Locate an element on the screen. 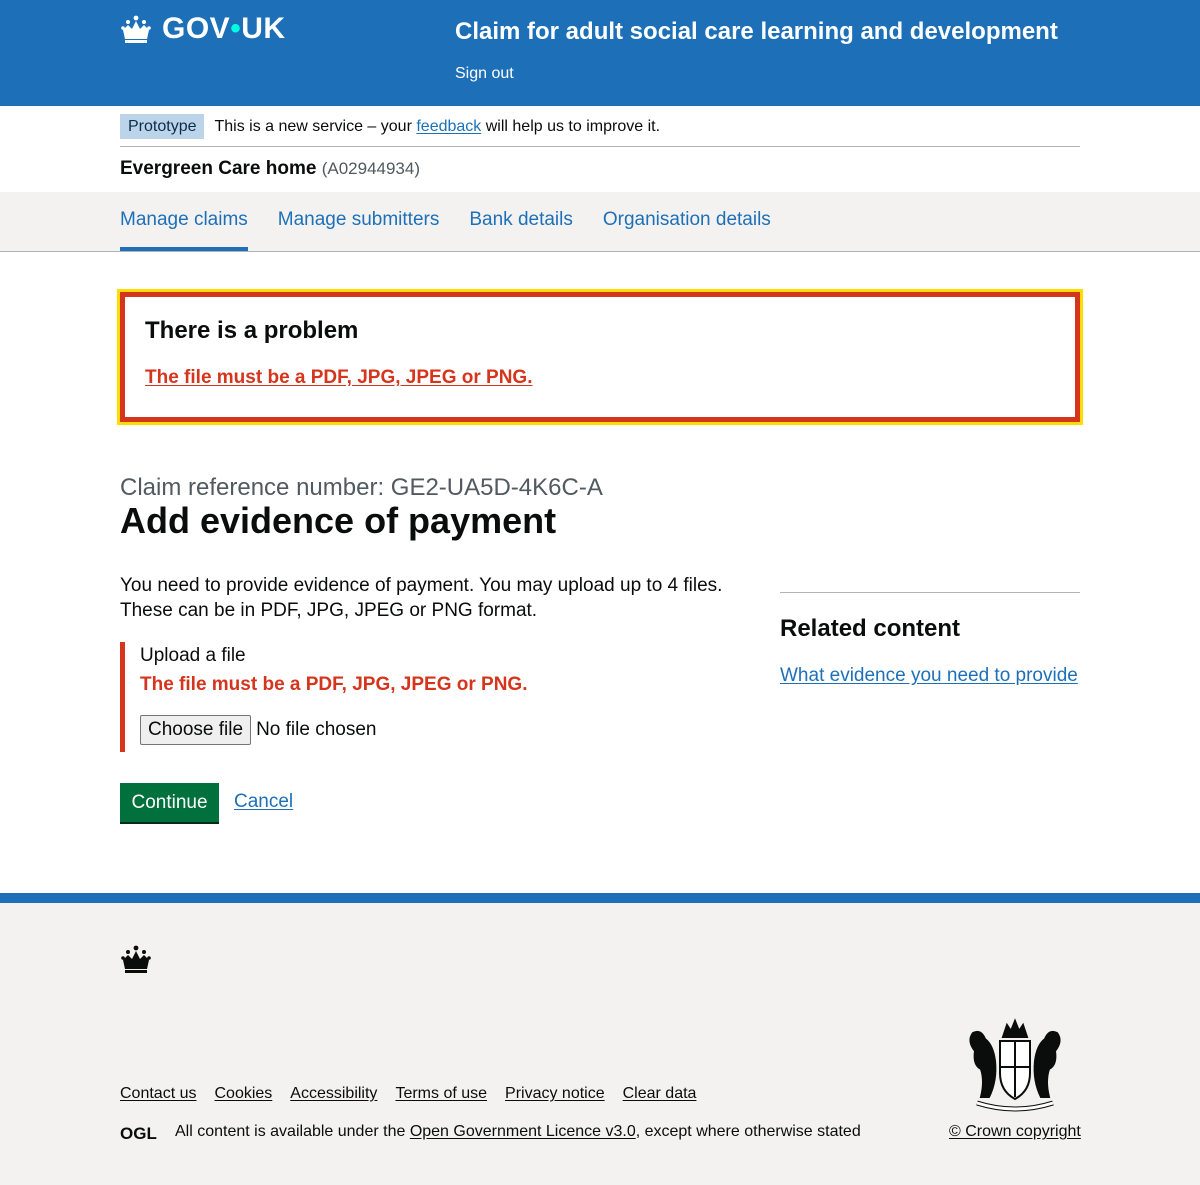 This screenshot has width=1200, height=1185. error-summary-title: There is a problem is located at coordinates (252, 330).